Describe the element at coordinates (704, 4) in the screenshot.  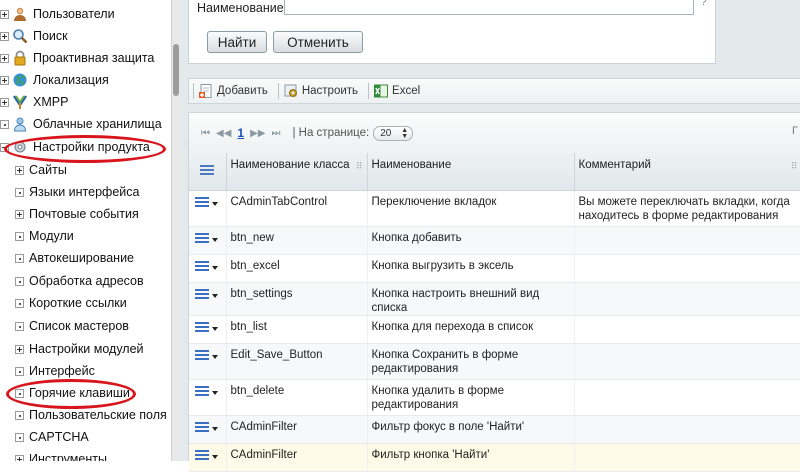
I see `help-icon: ?` at that location.